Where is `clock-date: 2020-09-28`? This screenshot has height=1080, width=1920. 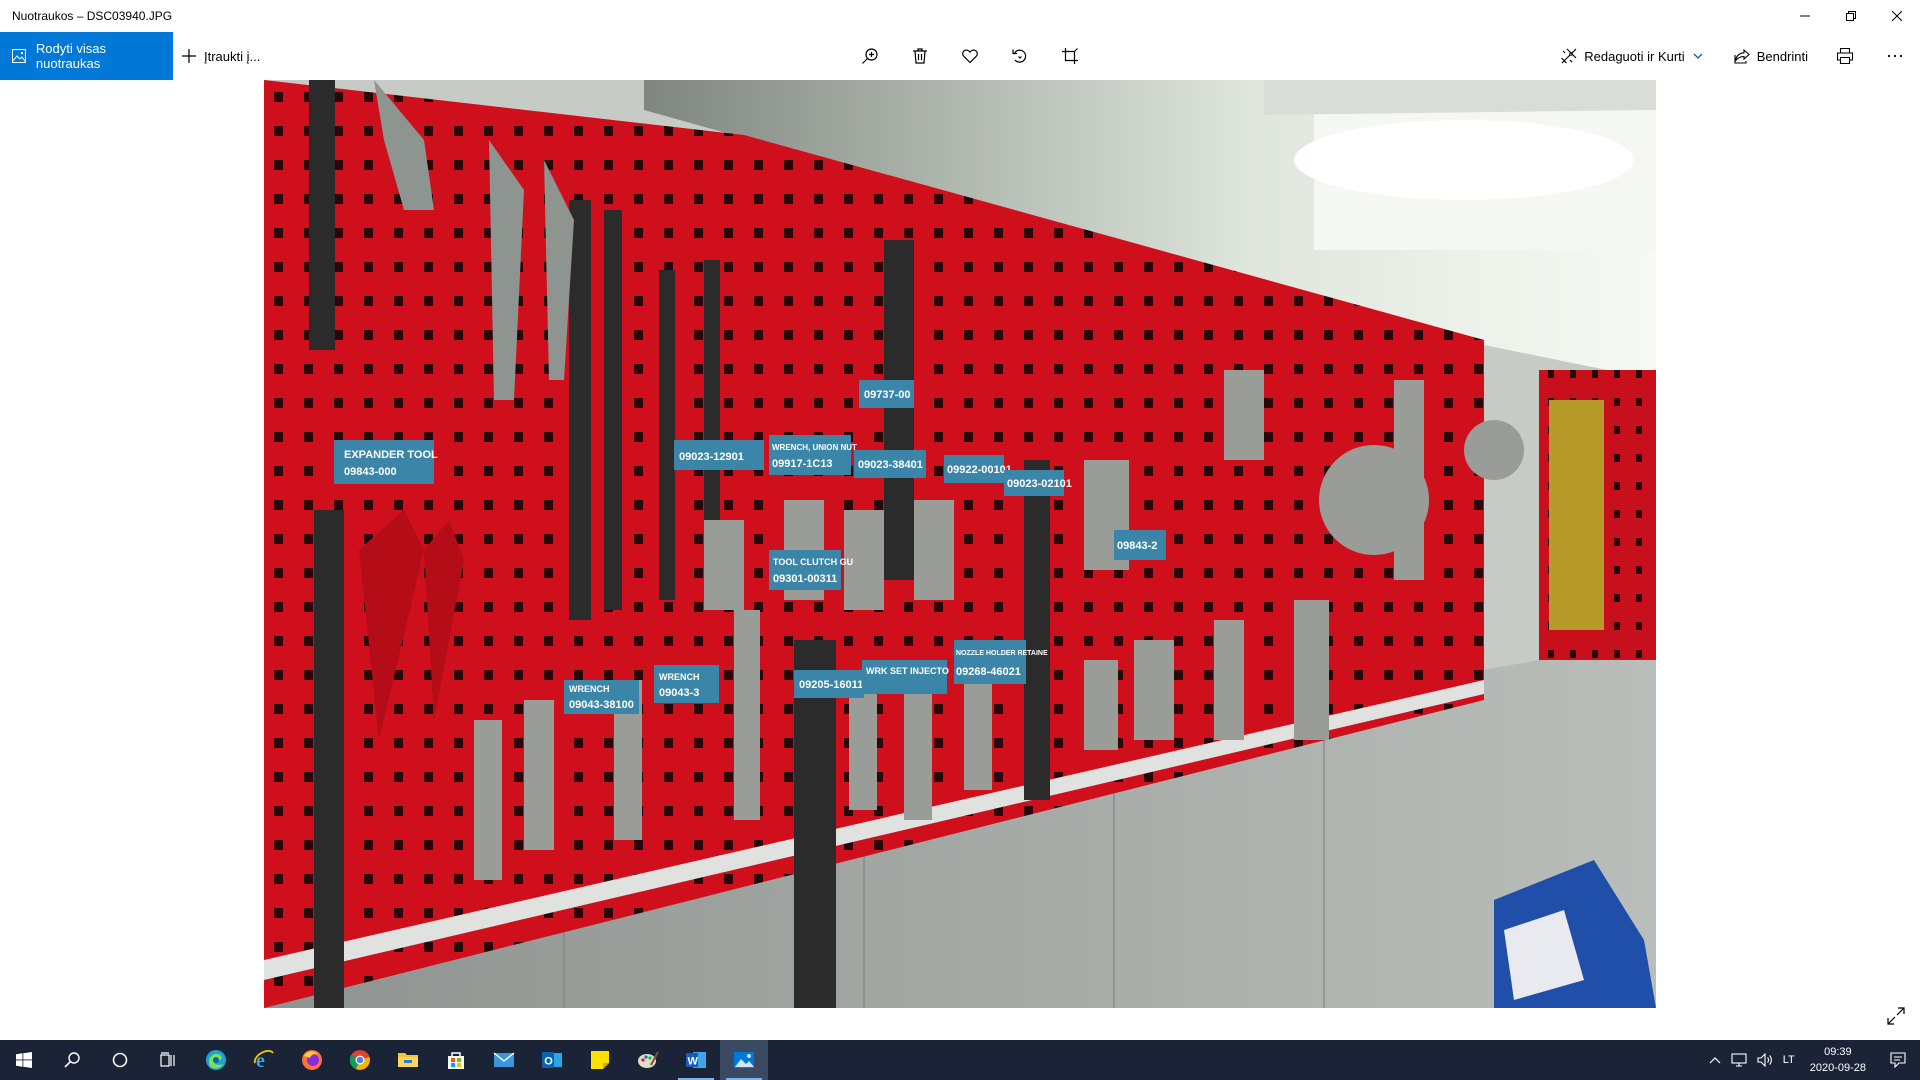
clock-date: 2020-09-28 is located at coordinates (1837, 1068).